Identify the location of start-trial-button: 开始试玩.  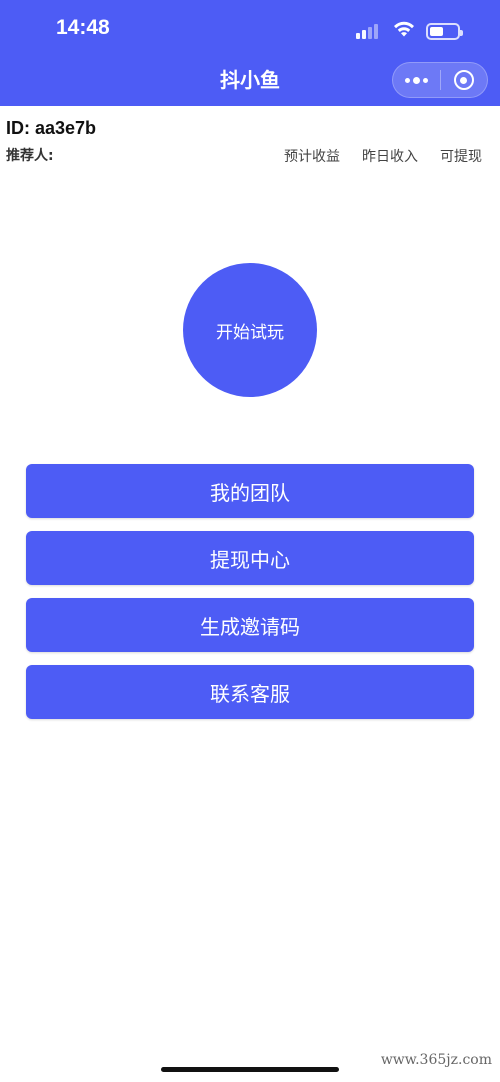
(250, 330).